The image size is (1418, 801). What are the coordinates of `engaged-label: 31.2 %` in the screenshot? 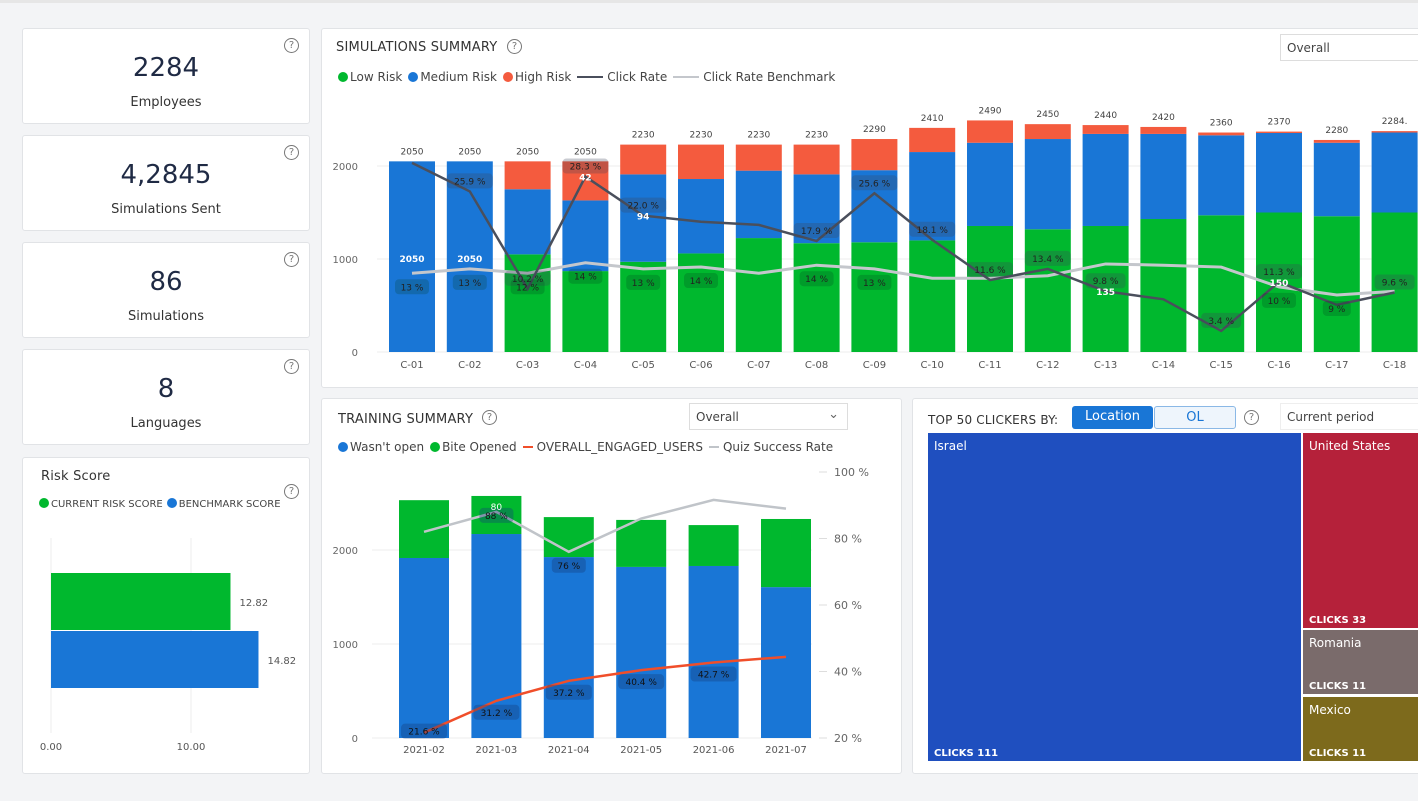 It's located at (497, 714).